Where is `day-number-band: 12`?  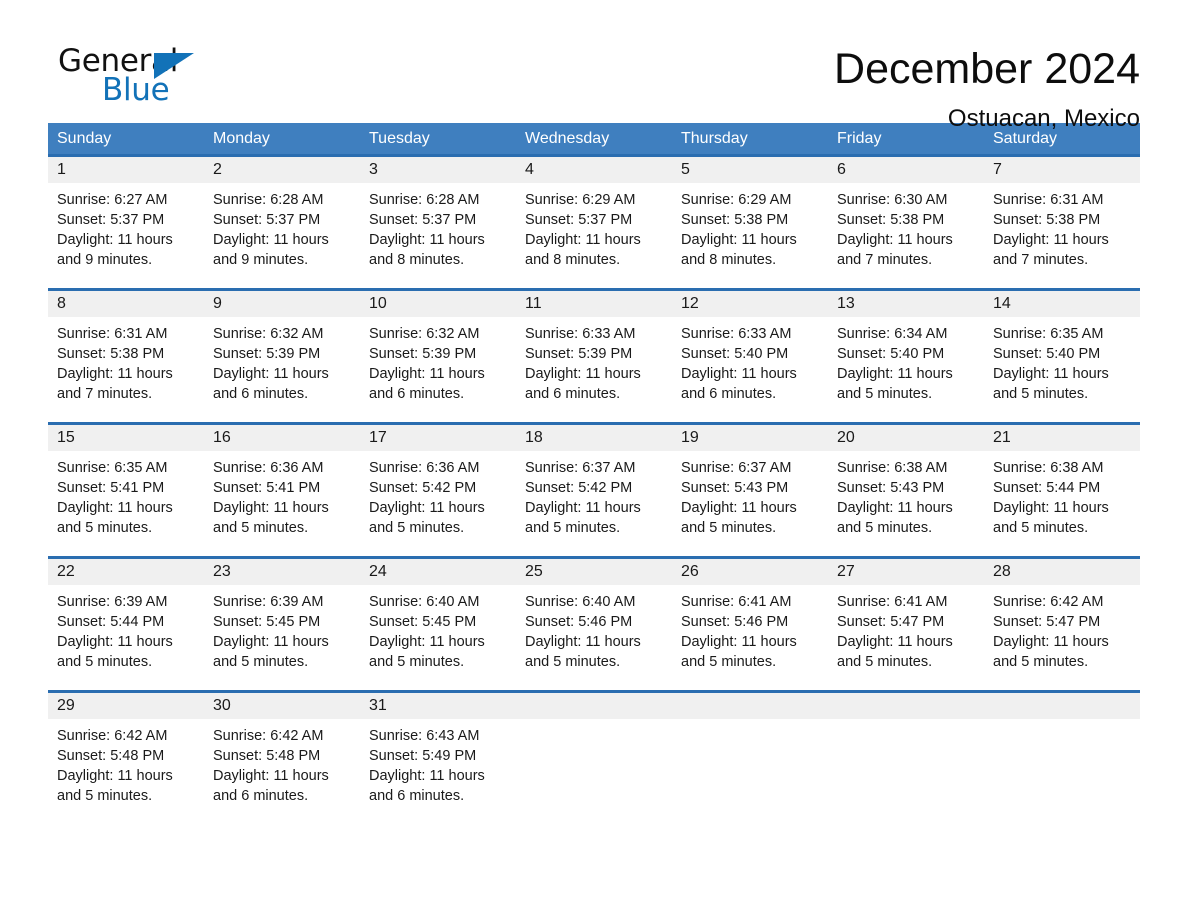
day-number-band: 12 is located at coordinates (750, 304).